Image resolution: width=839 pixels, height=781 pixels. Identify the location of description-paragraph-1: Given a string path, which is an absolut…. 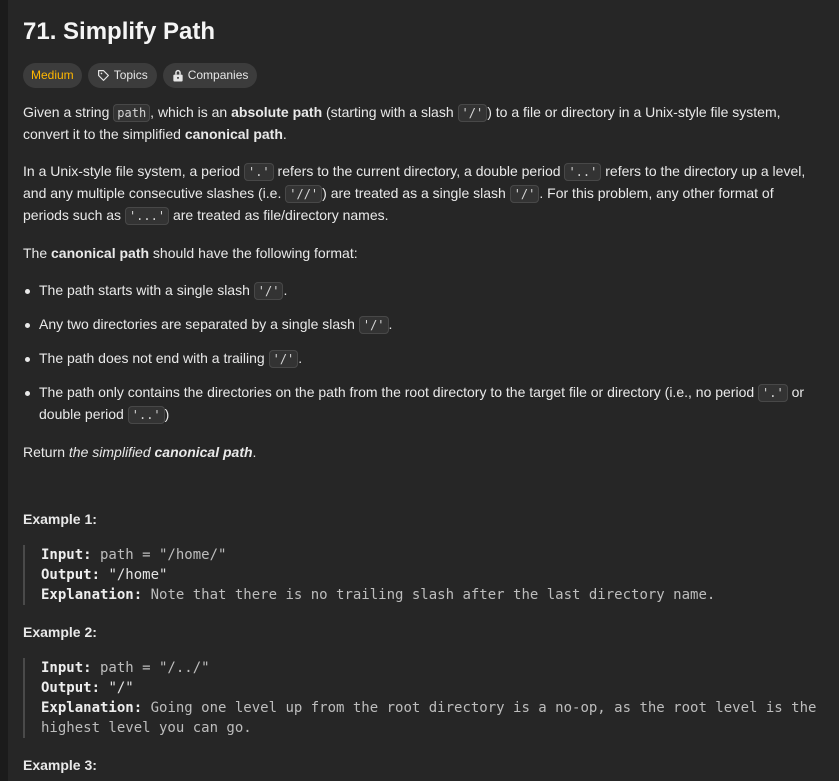
(423, 123).